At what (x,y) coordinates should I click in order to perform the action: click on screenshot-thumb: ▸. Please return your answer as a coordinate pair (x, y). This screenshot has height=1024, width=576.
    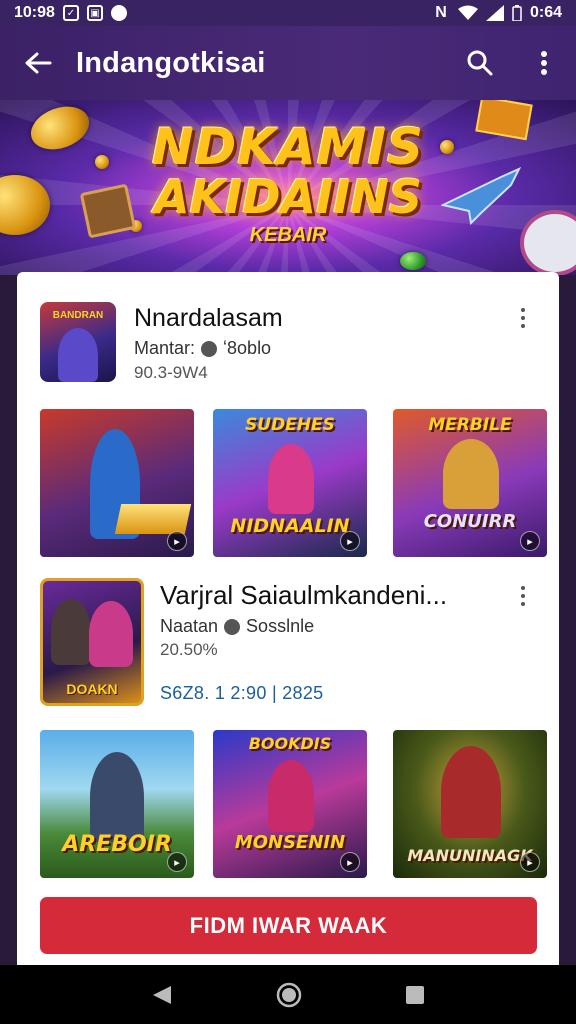
    Looking at the image, I should click on (117, 483).